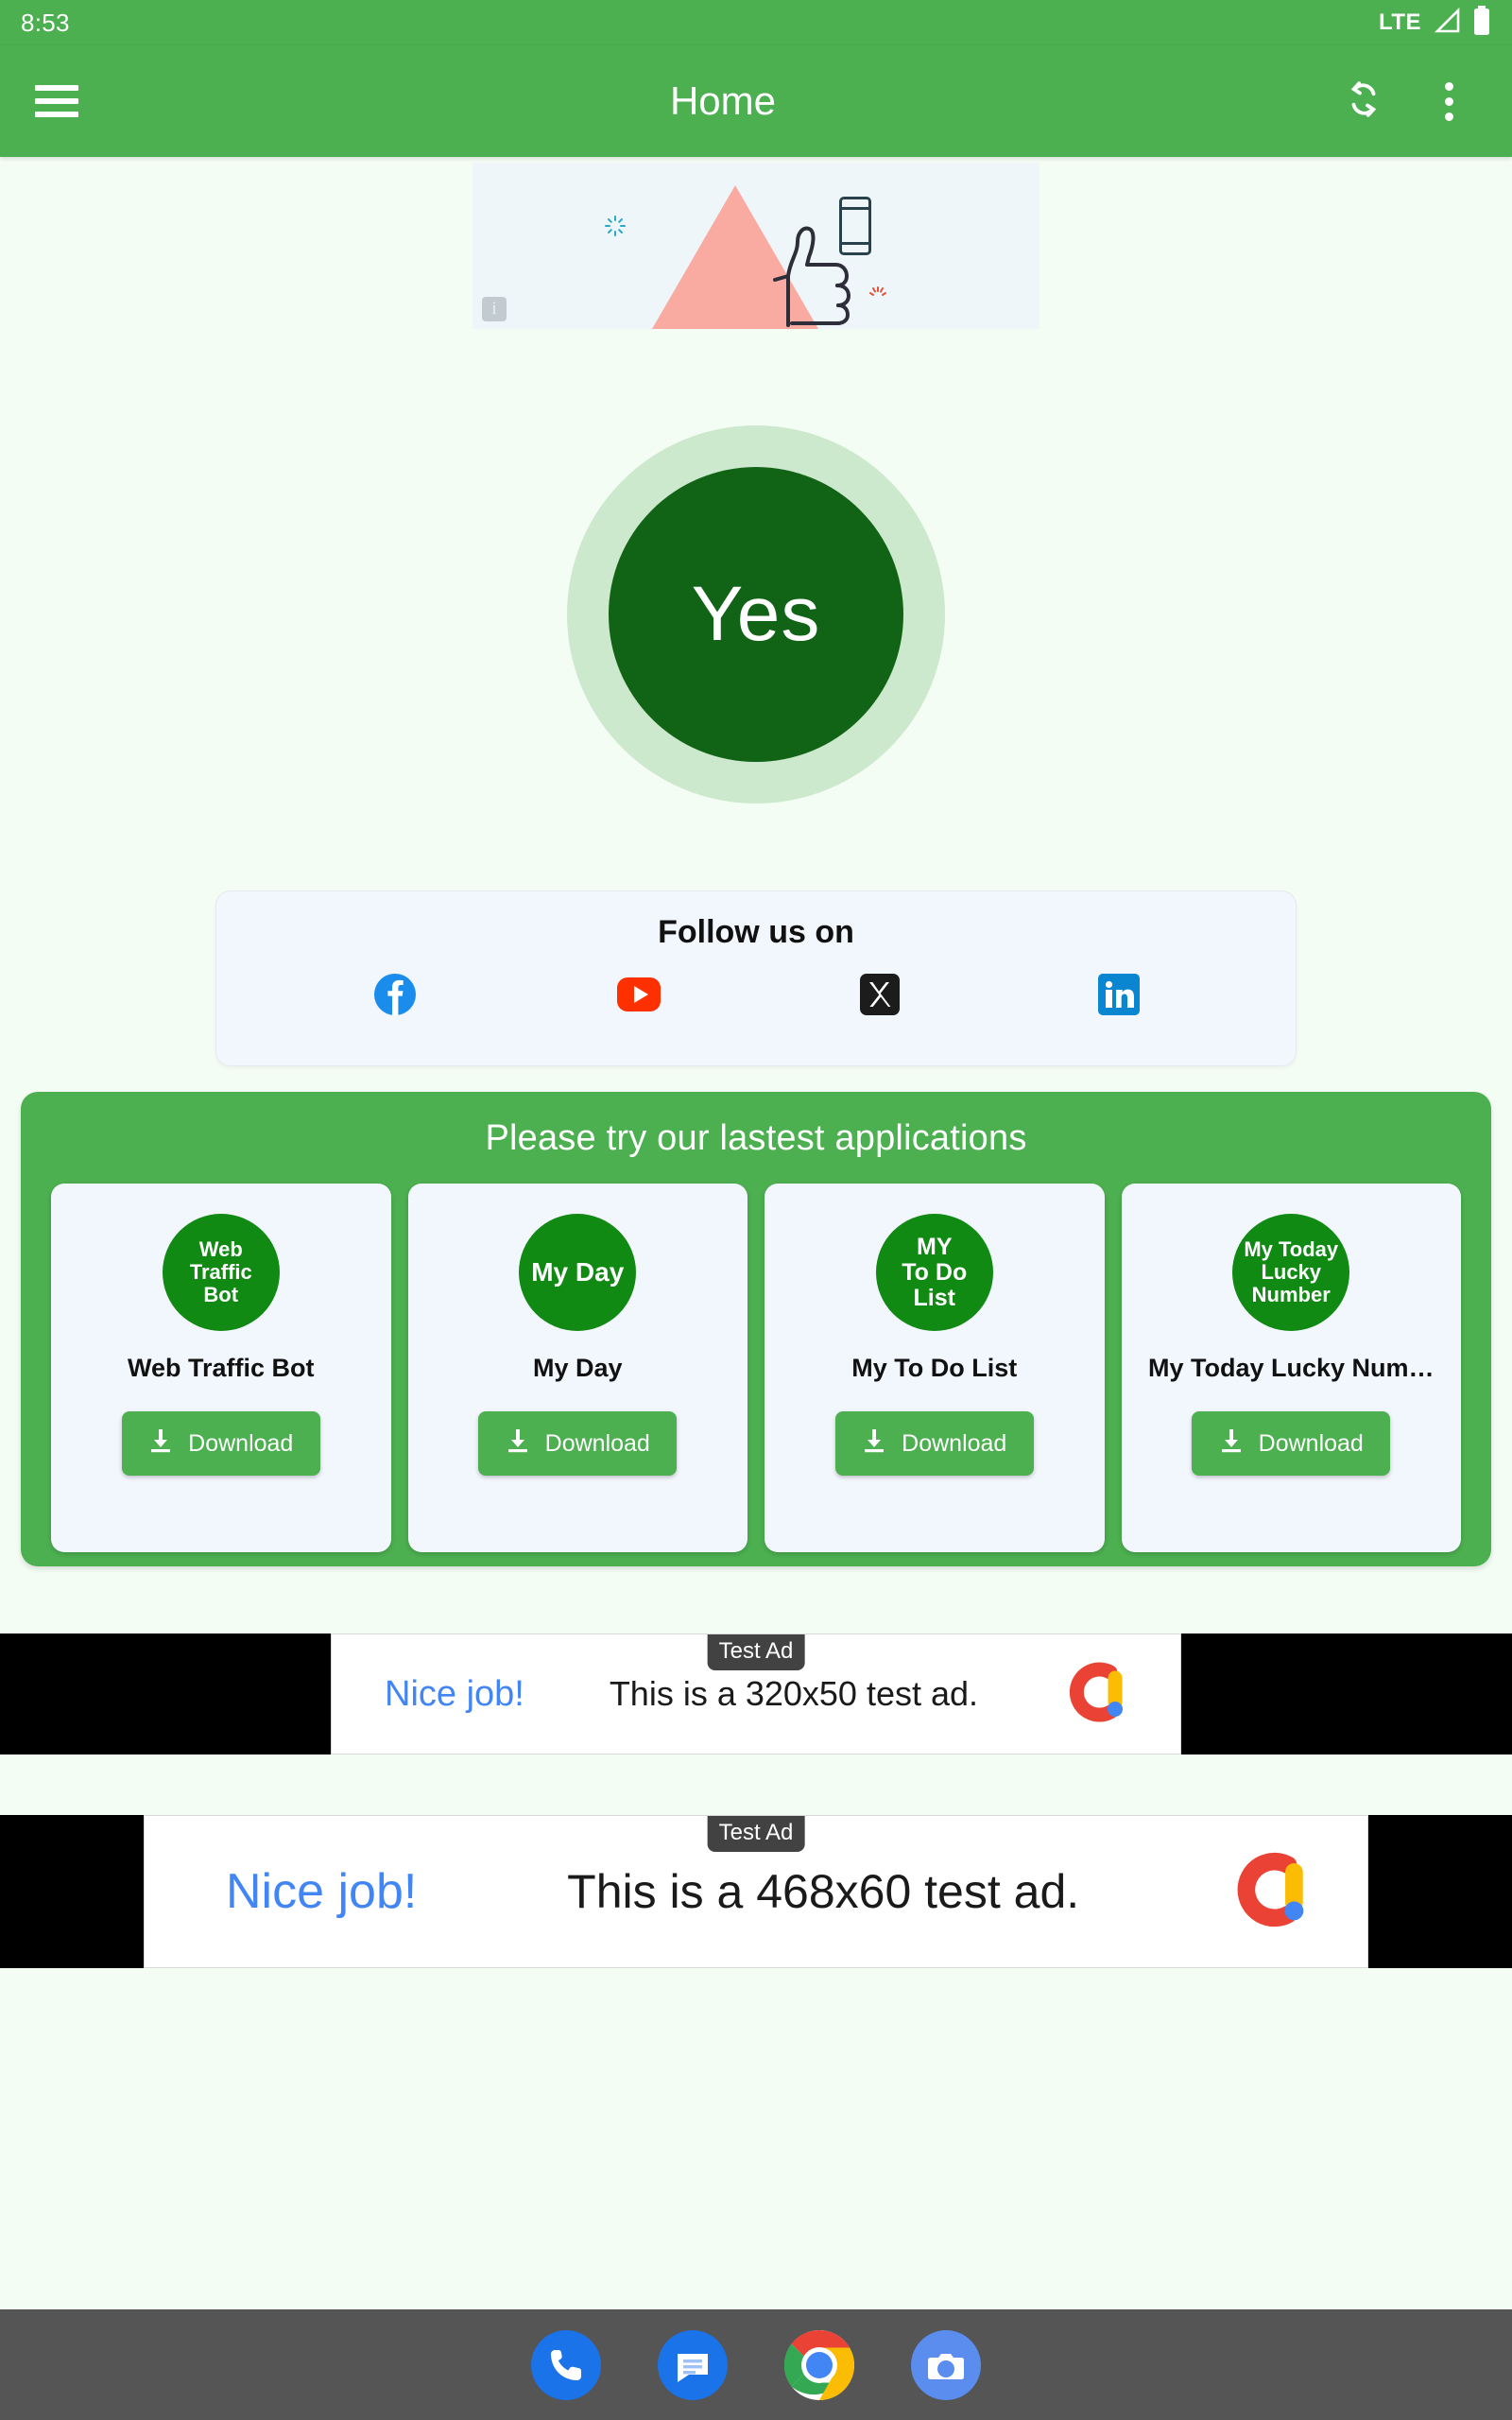  I want to click on follow-us-card: Follow us on, so click(756, 978).